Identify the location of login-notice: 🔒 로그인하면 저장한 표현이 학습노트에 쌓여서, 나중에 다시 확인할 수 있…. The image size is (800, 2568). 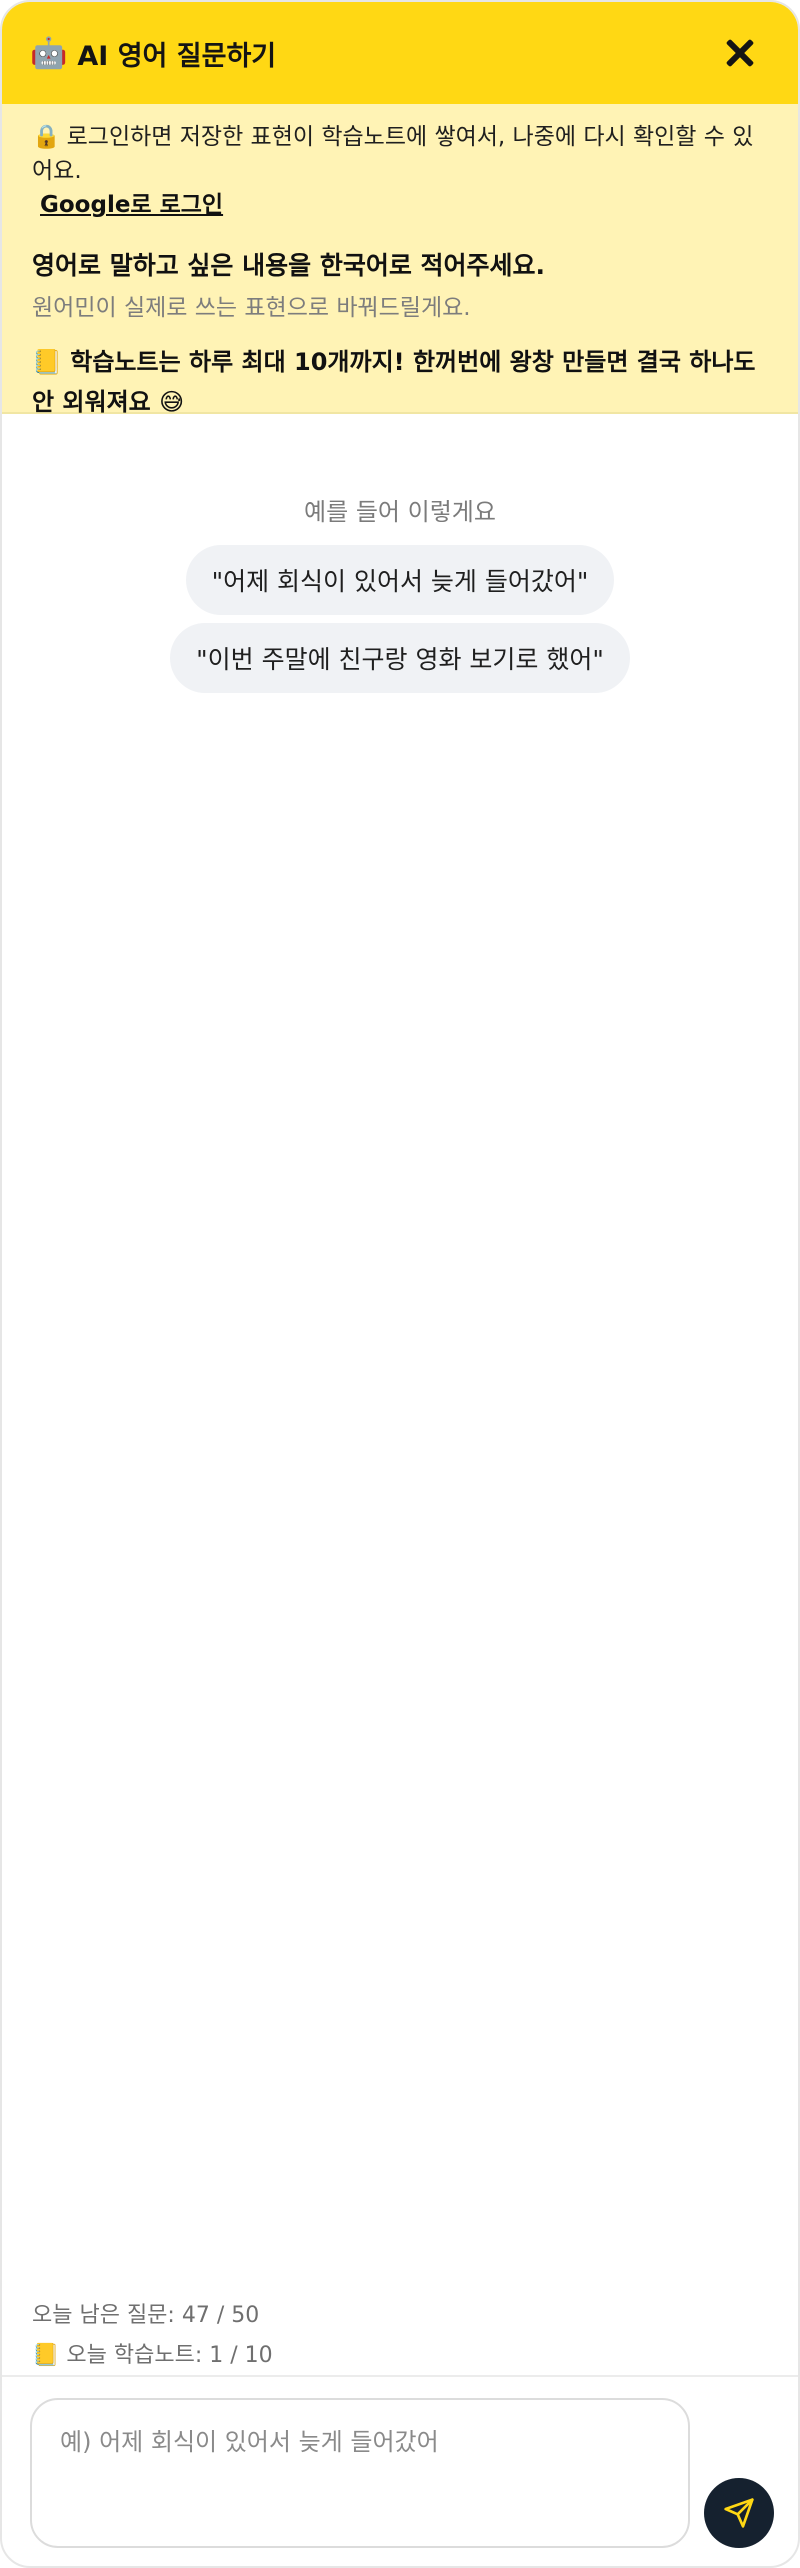
(400, 171).